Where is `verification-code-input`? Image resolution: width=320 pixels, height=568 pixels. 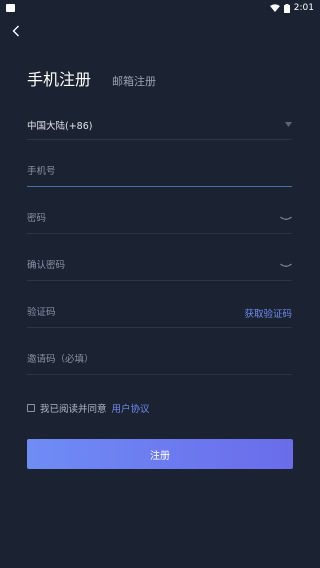 verification-code-input is located at coordinates (136, 312).